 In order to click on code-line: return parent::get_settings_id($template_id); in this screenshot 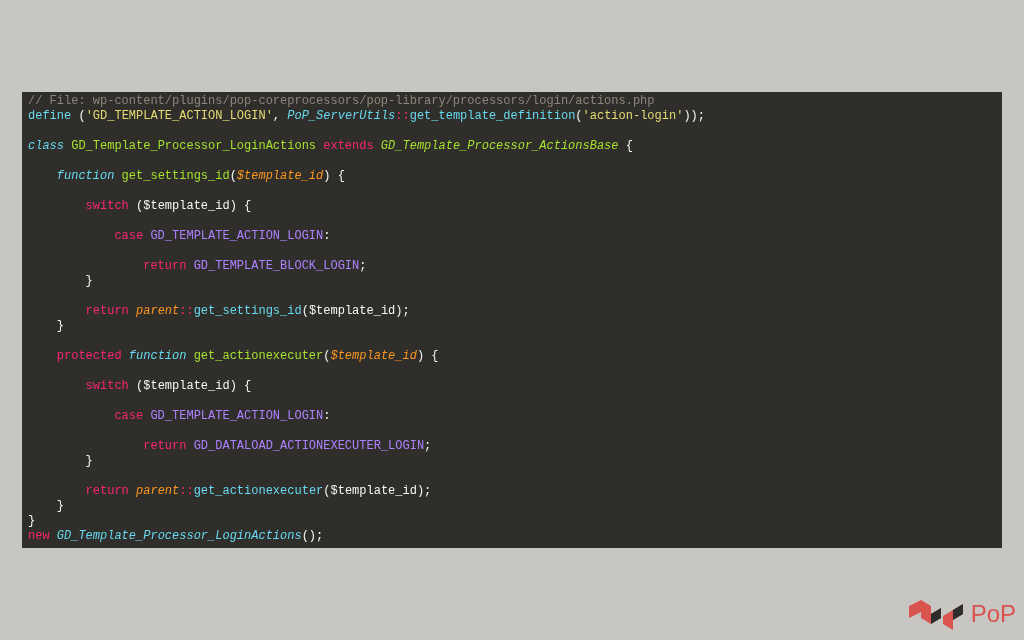, I will do `click(247, 311)`.